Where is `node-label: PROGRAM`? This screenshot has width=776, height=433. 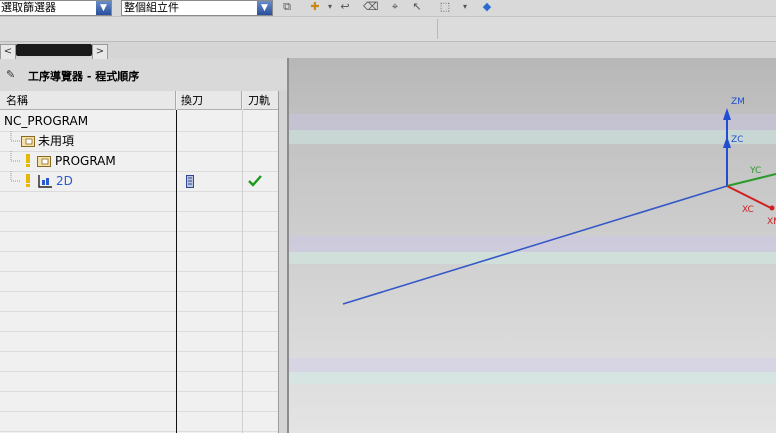 node-label: PROGRAM is located at coordinates (85, 161).